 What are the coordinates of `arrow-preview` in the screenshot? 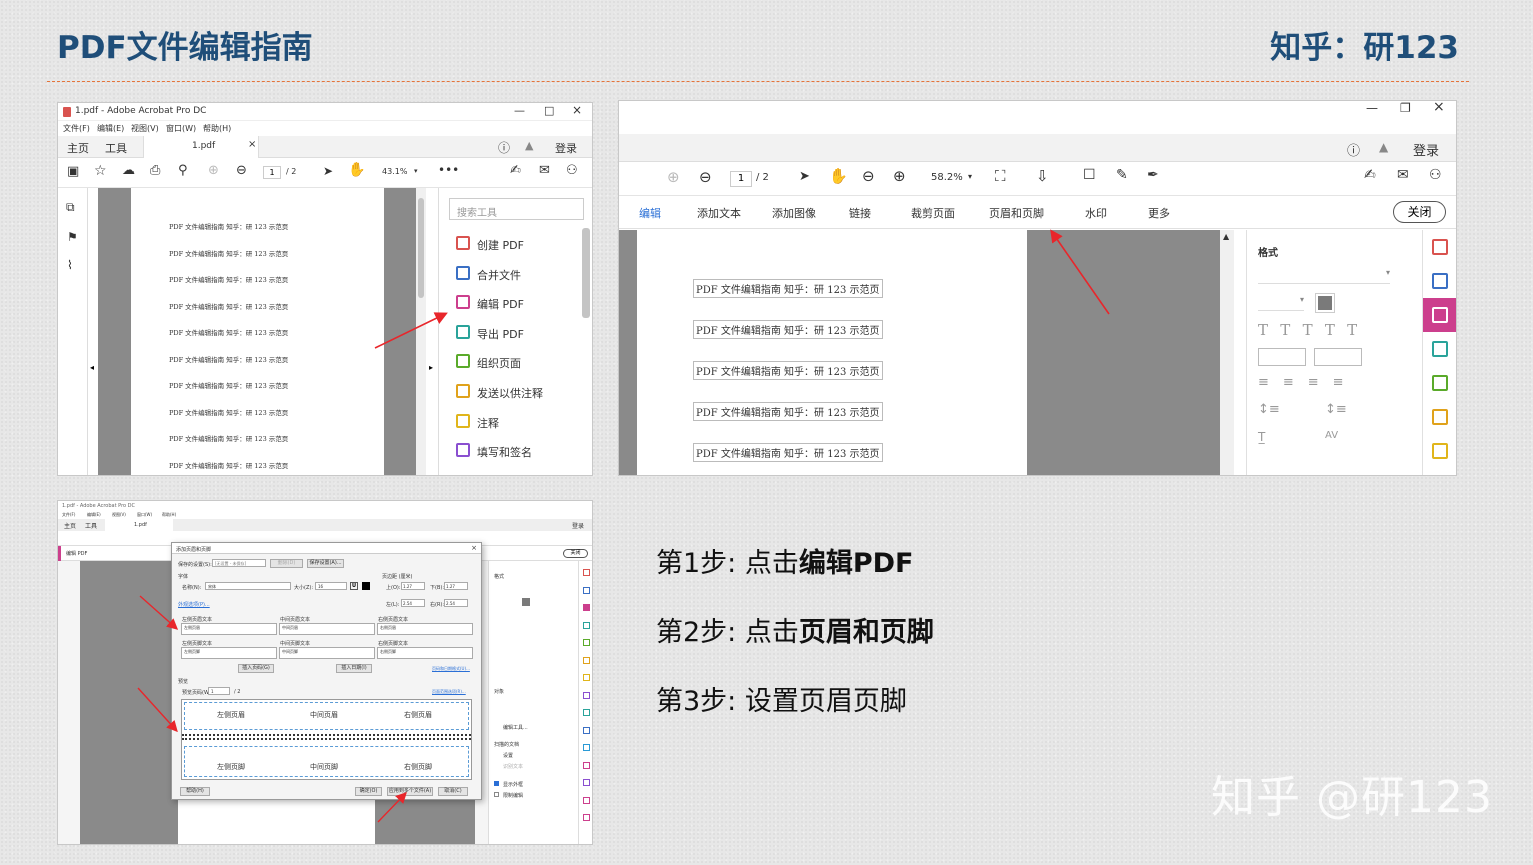 It's located at (157, 710).